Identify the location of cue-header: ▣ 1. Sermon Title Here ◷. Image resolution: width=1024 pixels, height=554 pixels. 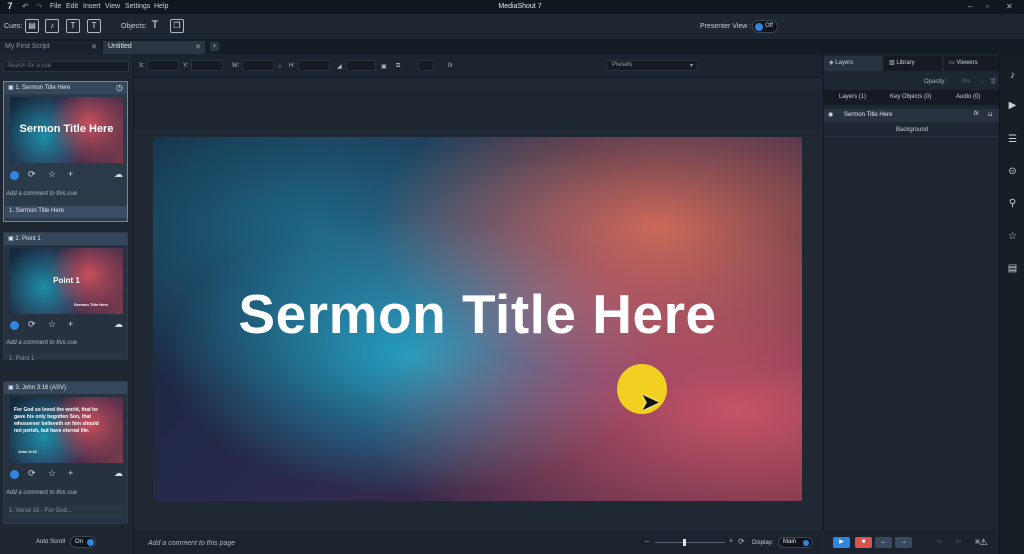
(65, 88).